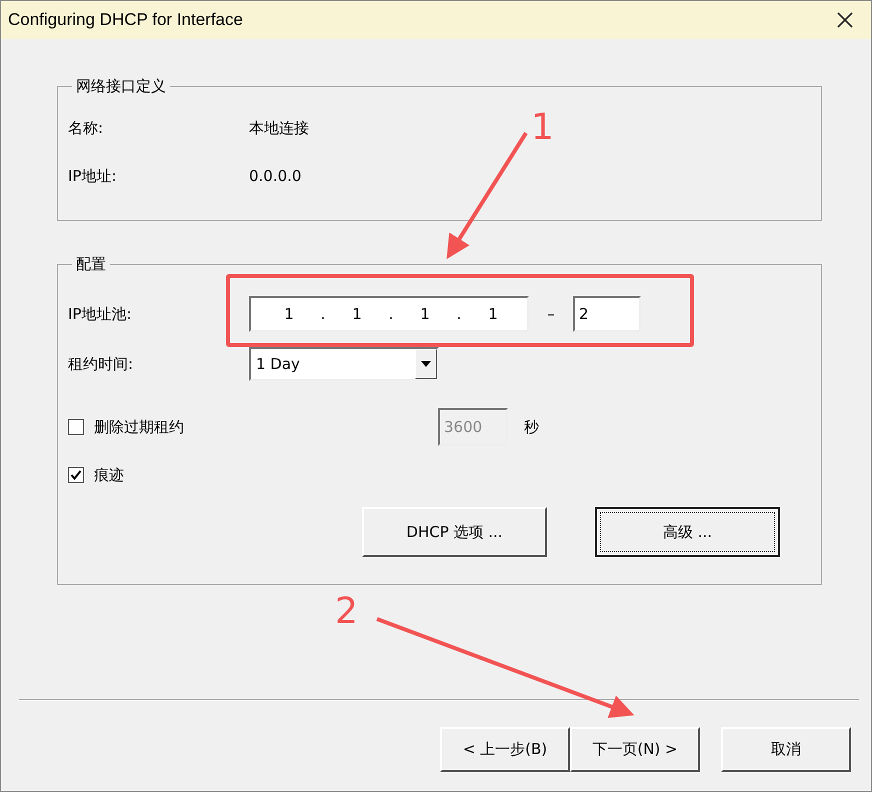 The image size is (872, 792). I want to click on next-button: 下一页(N) >, so click(635, 749).